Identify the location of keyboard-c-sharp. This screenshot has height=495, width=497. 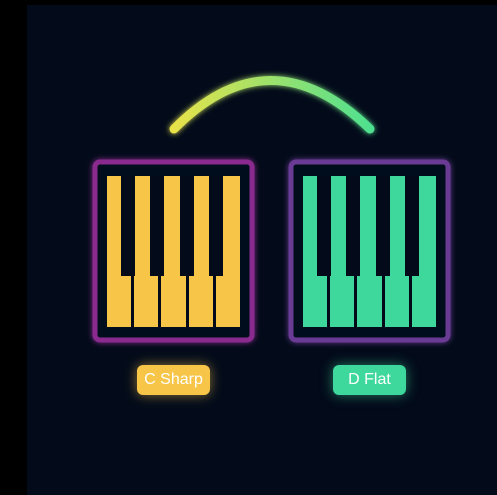
(173, 251).